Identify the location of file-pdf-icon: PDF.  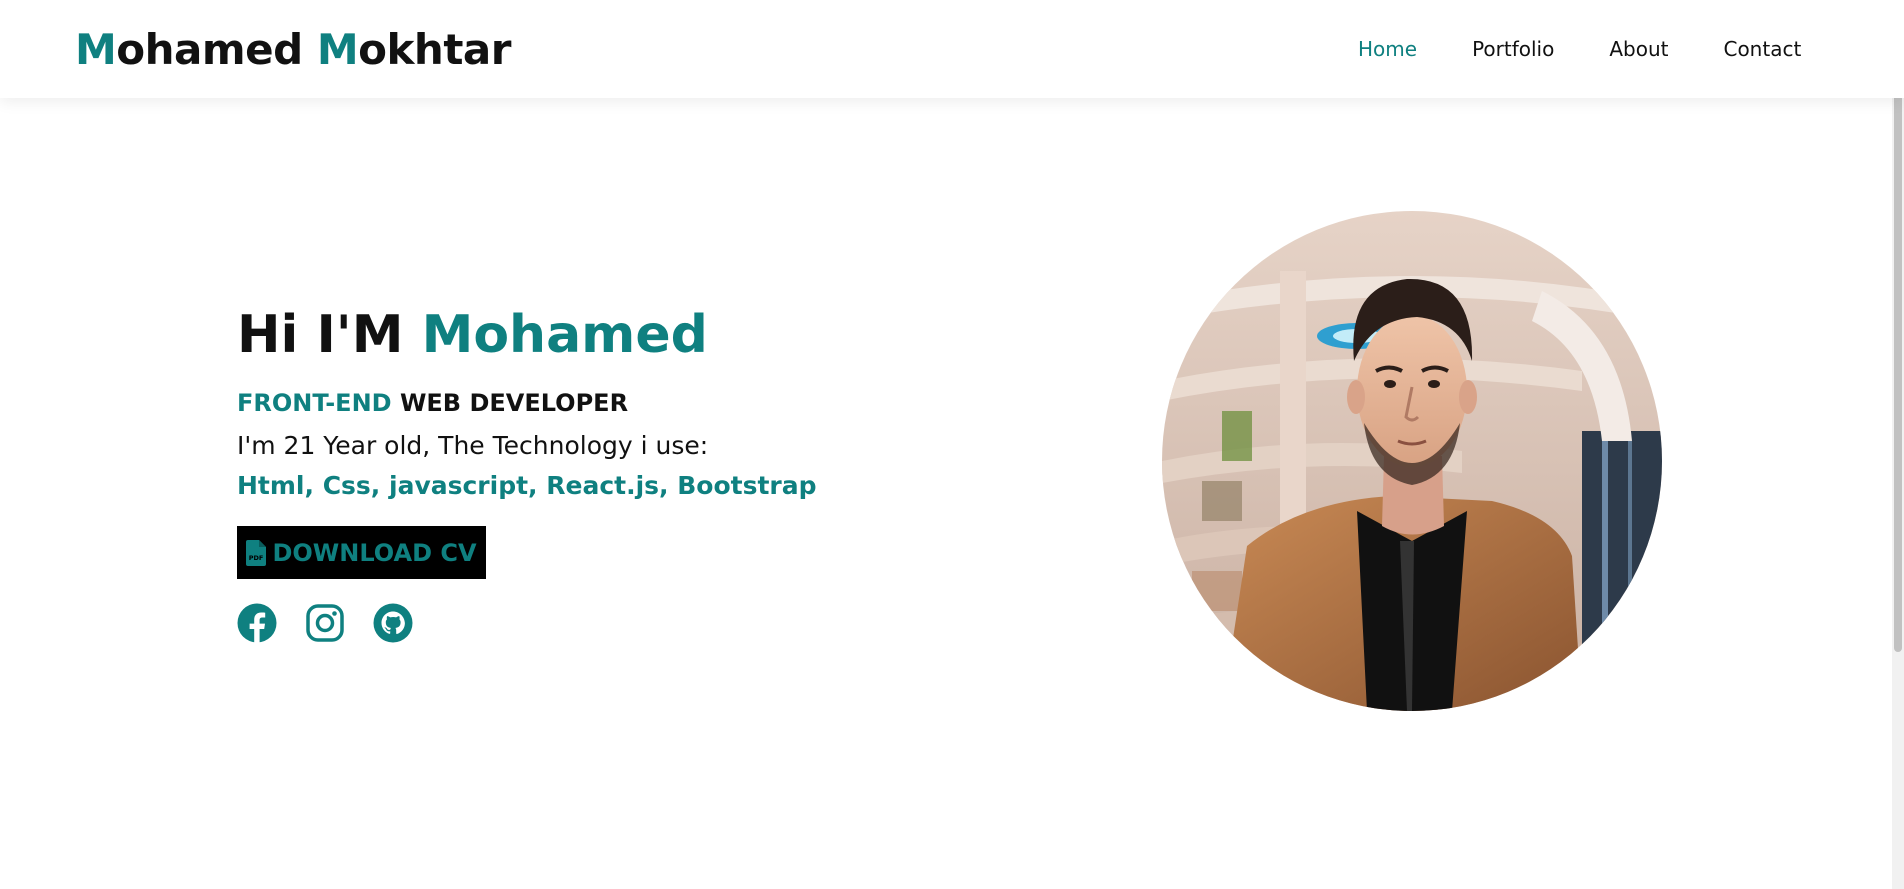
(256, 552).